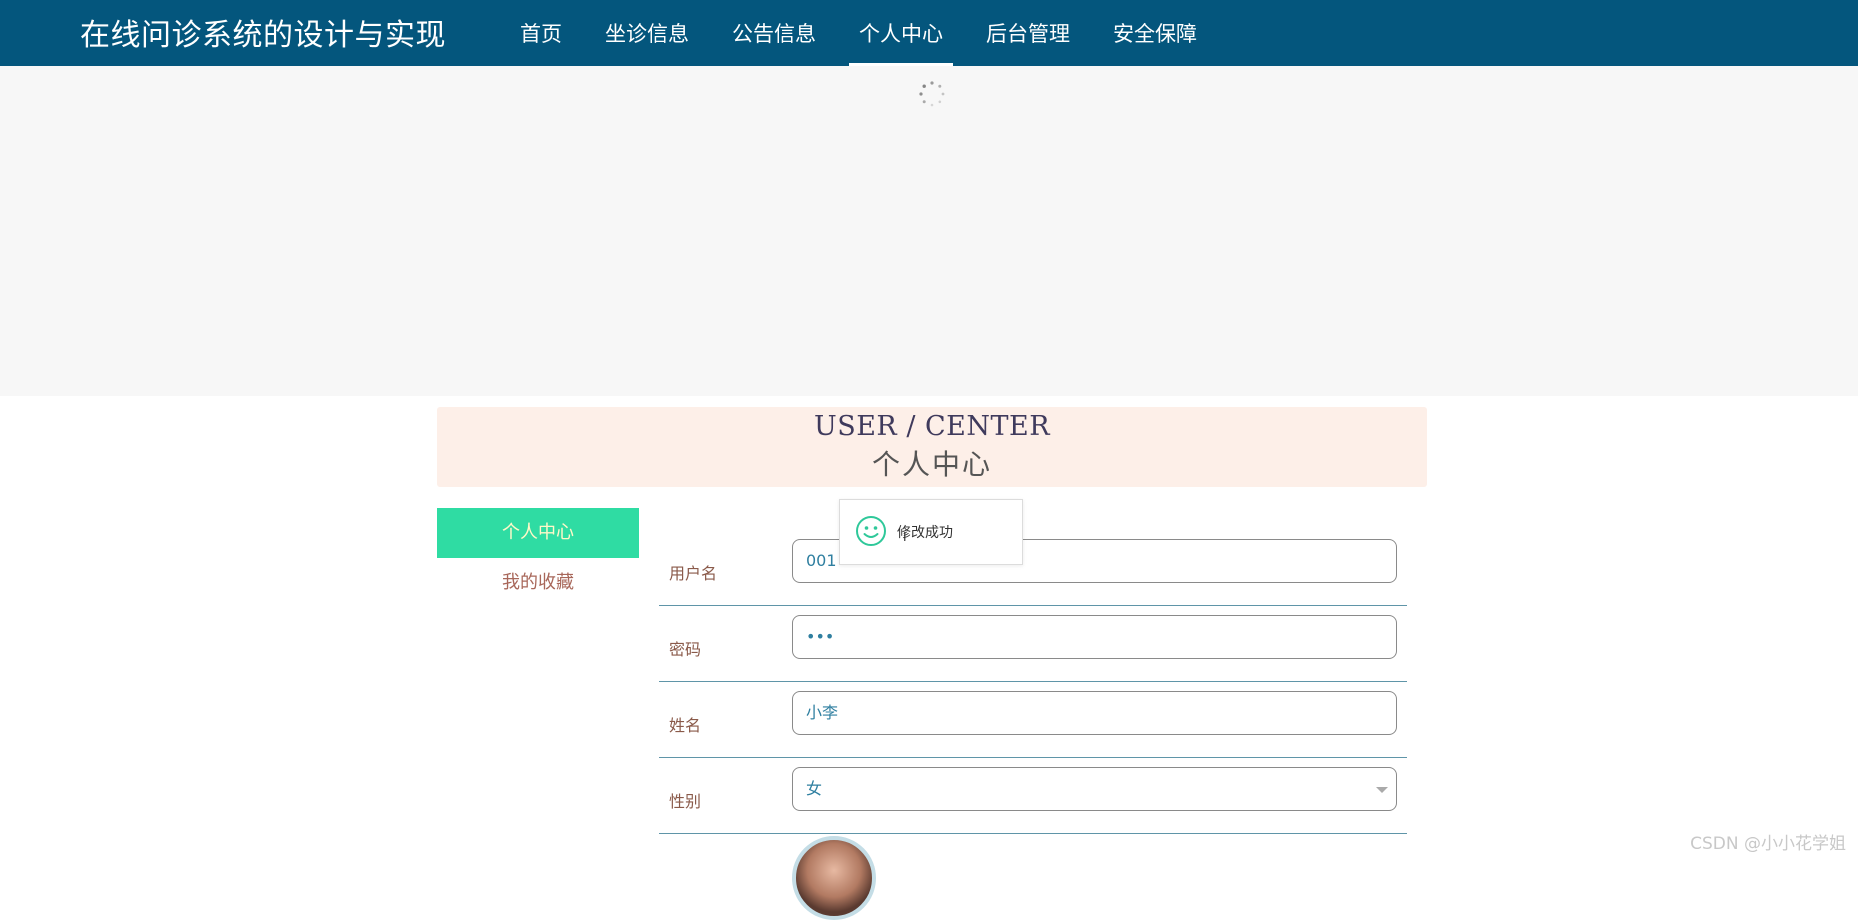  What do you see at coordinates (685, 724) in the screenshot?
I see `name-label: 姓名` at bounding box center [685, 724].